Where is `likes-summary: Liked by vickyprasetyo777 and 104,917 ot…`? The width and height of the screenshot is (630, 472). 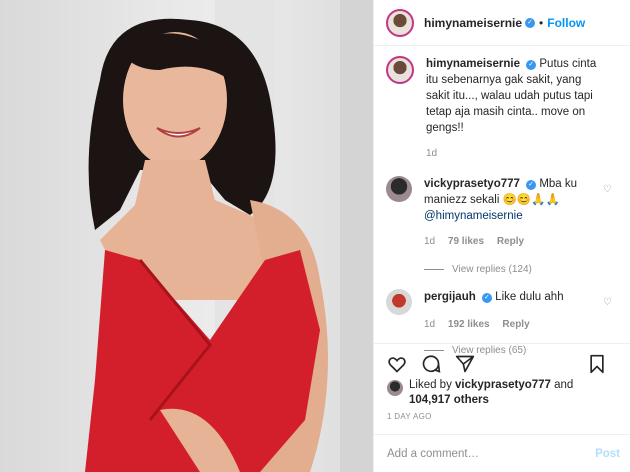
likes-summary: Liked by vickyprasetyo777 and 104,917 ot… is located at coordinates (480, 393).